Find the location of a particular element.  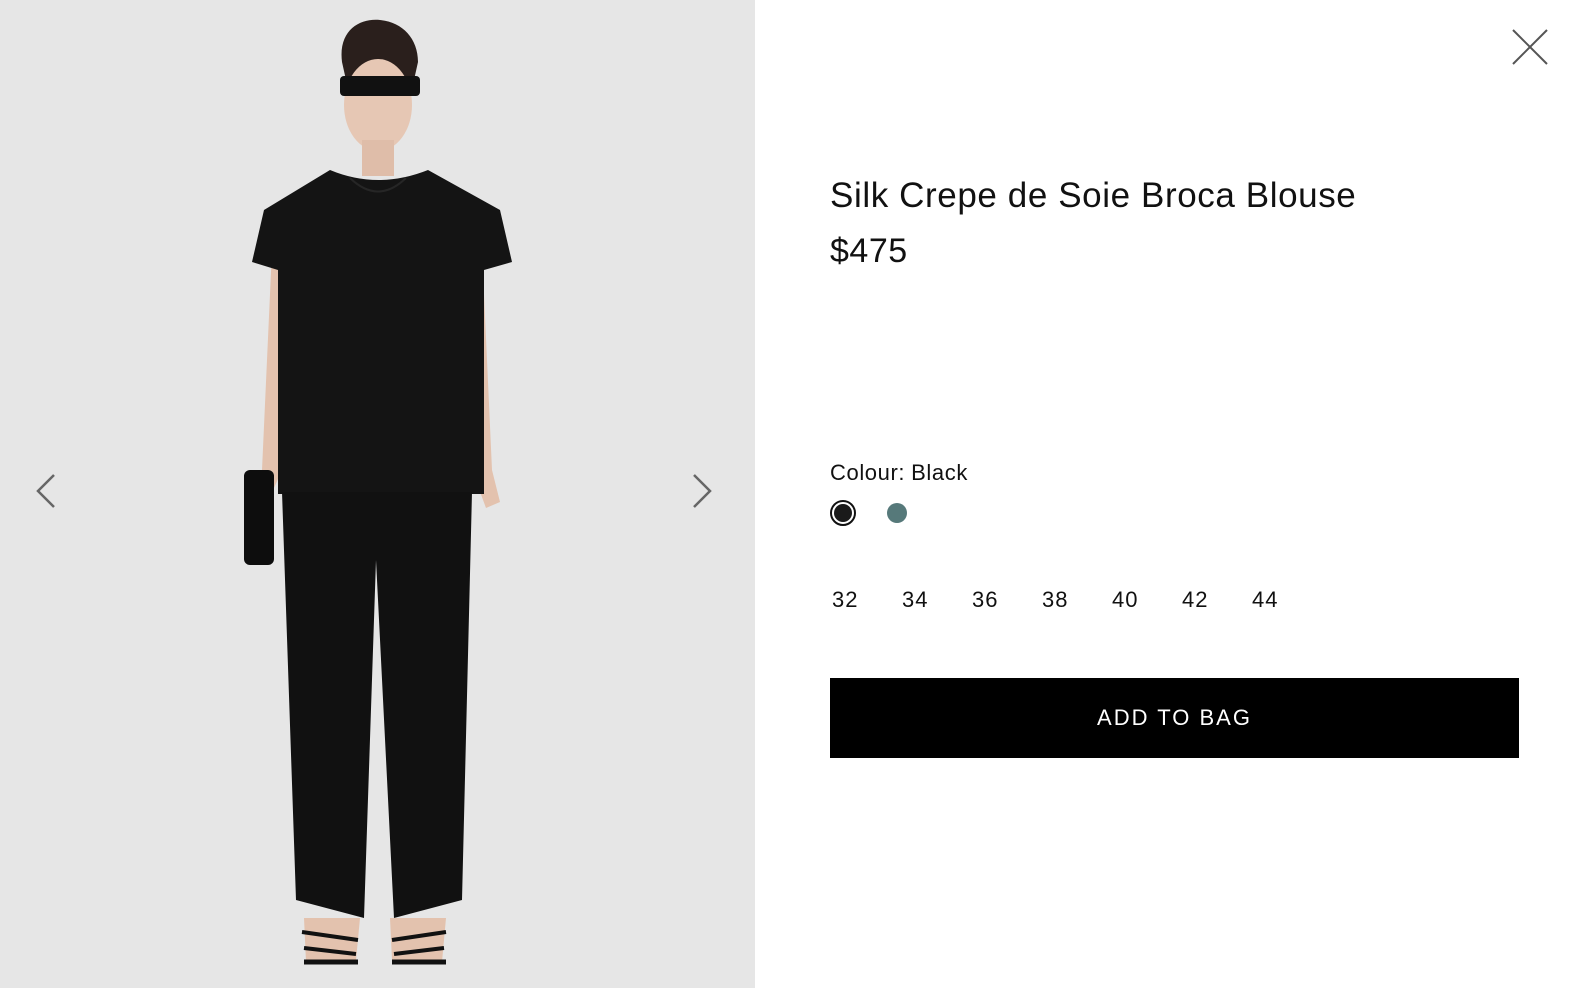

size-option: 40 is located at coordinates (1145, 600).